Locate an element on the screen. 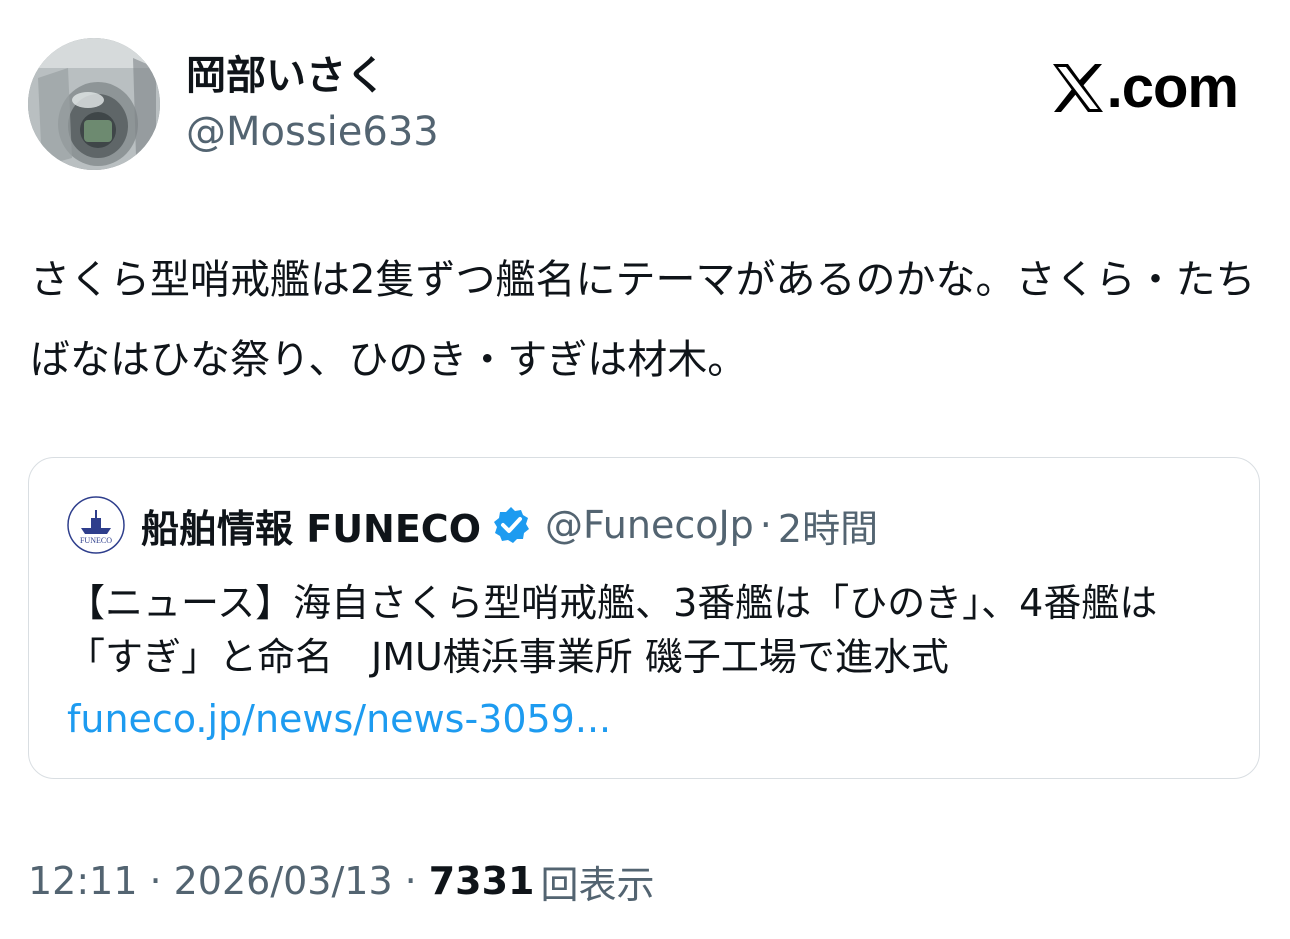 The image size is (1290, 939). quoted-timestamp: 2時間 is located at coordinates (828, 525).